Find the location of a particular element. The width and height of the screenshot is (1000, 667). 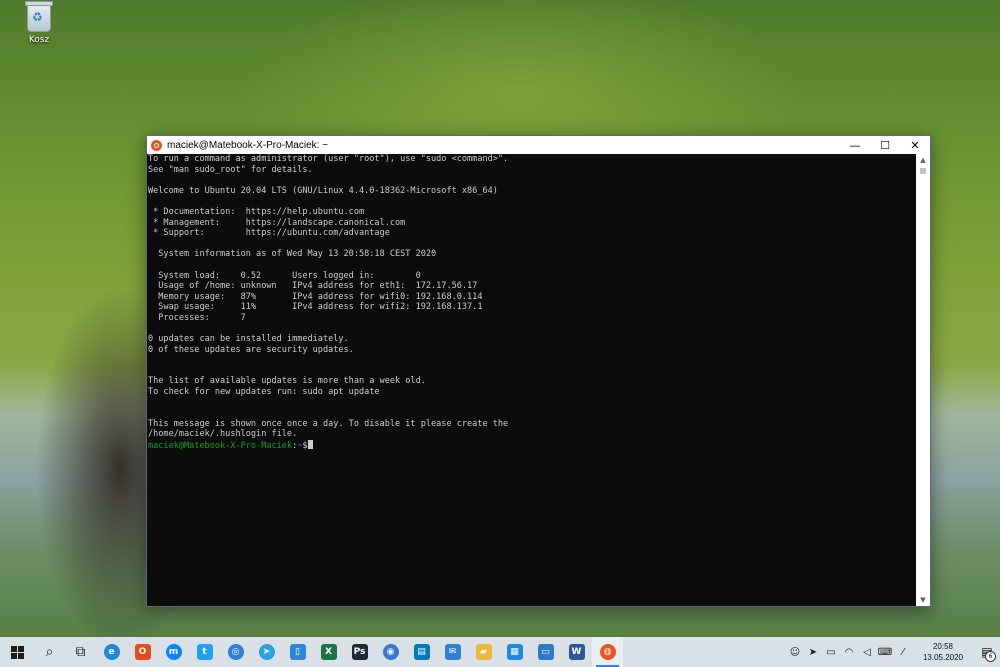

start-button is located at coordinates (17, 652).